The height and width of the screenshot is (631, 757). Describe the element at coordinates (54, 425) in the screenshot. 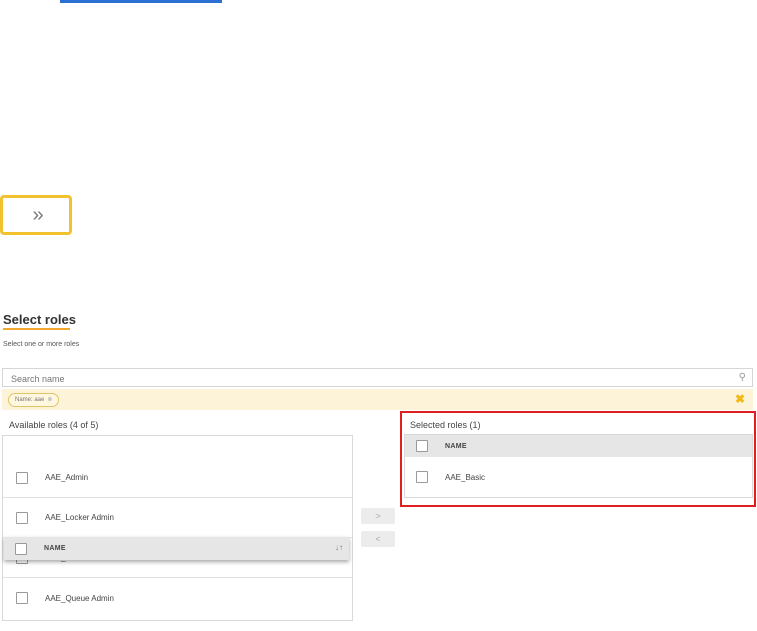

I see `available-roles-title: Available roles (4 of 5)` at that location.